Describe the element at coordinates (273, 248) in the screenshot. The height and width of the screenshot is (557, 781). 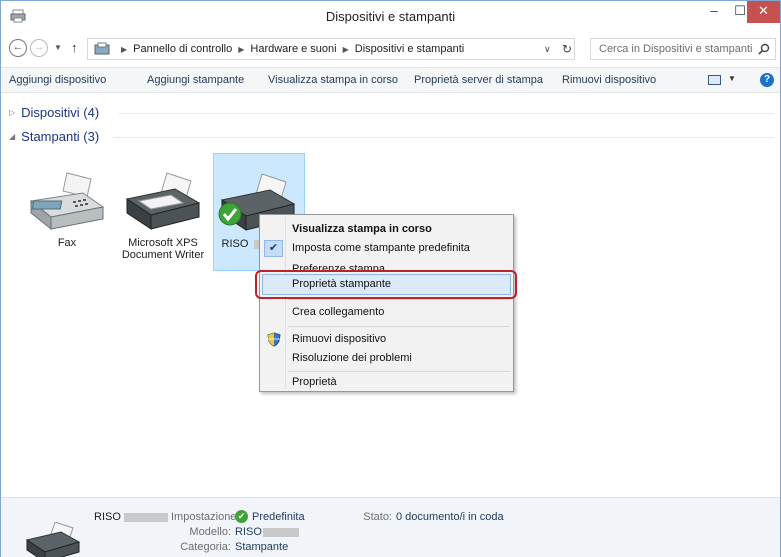
I see `checkmark-icon: ✔` at that location.